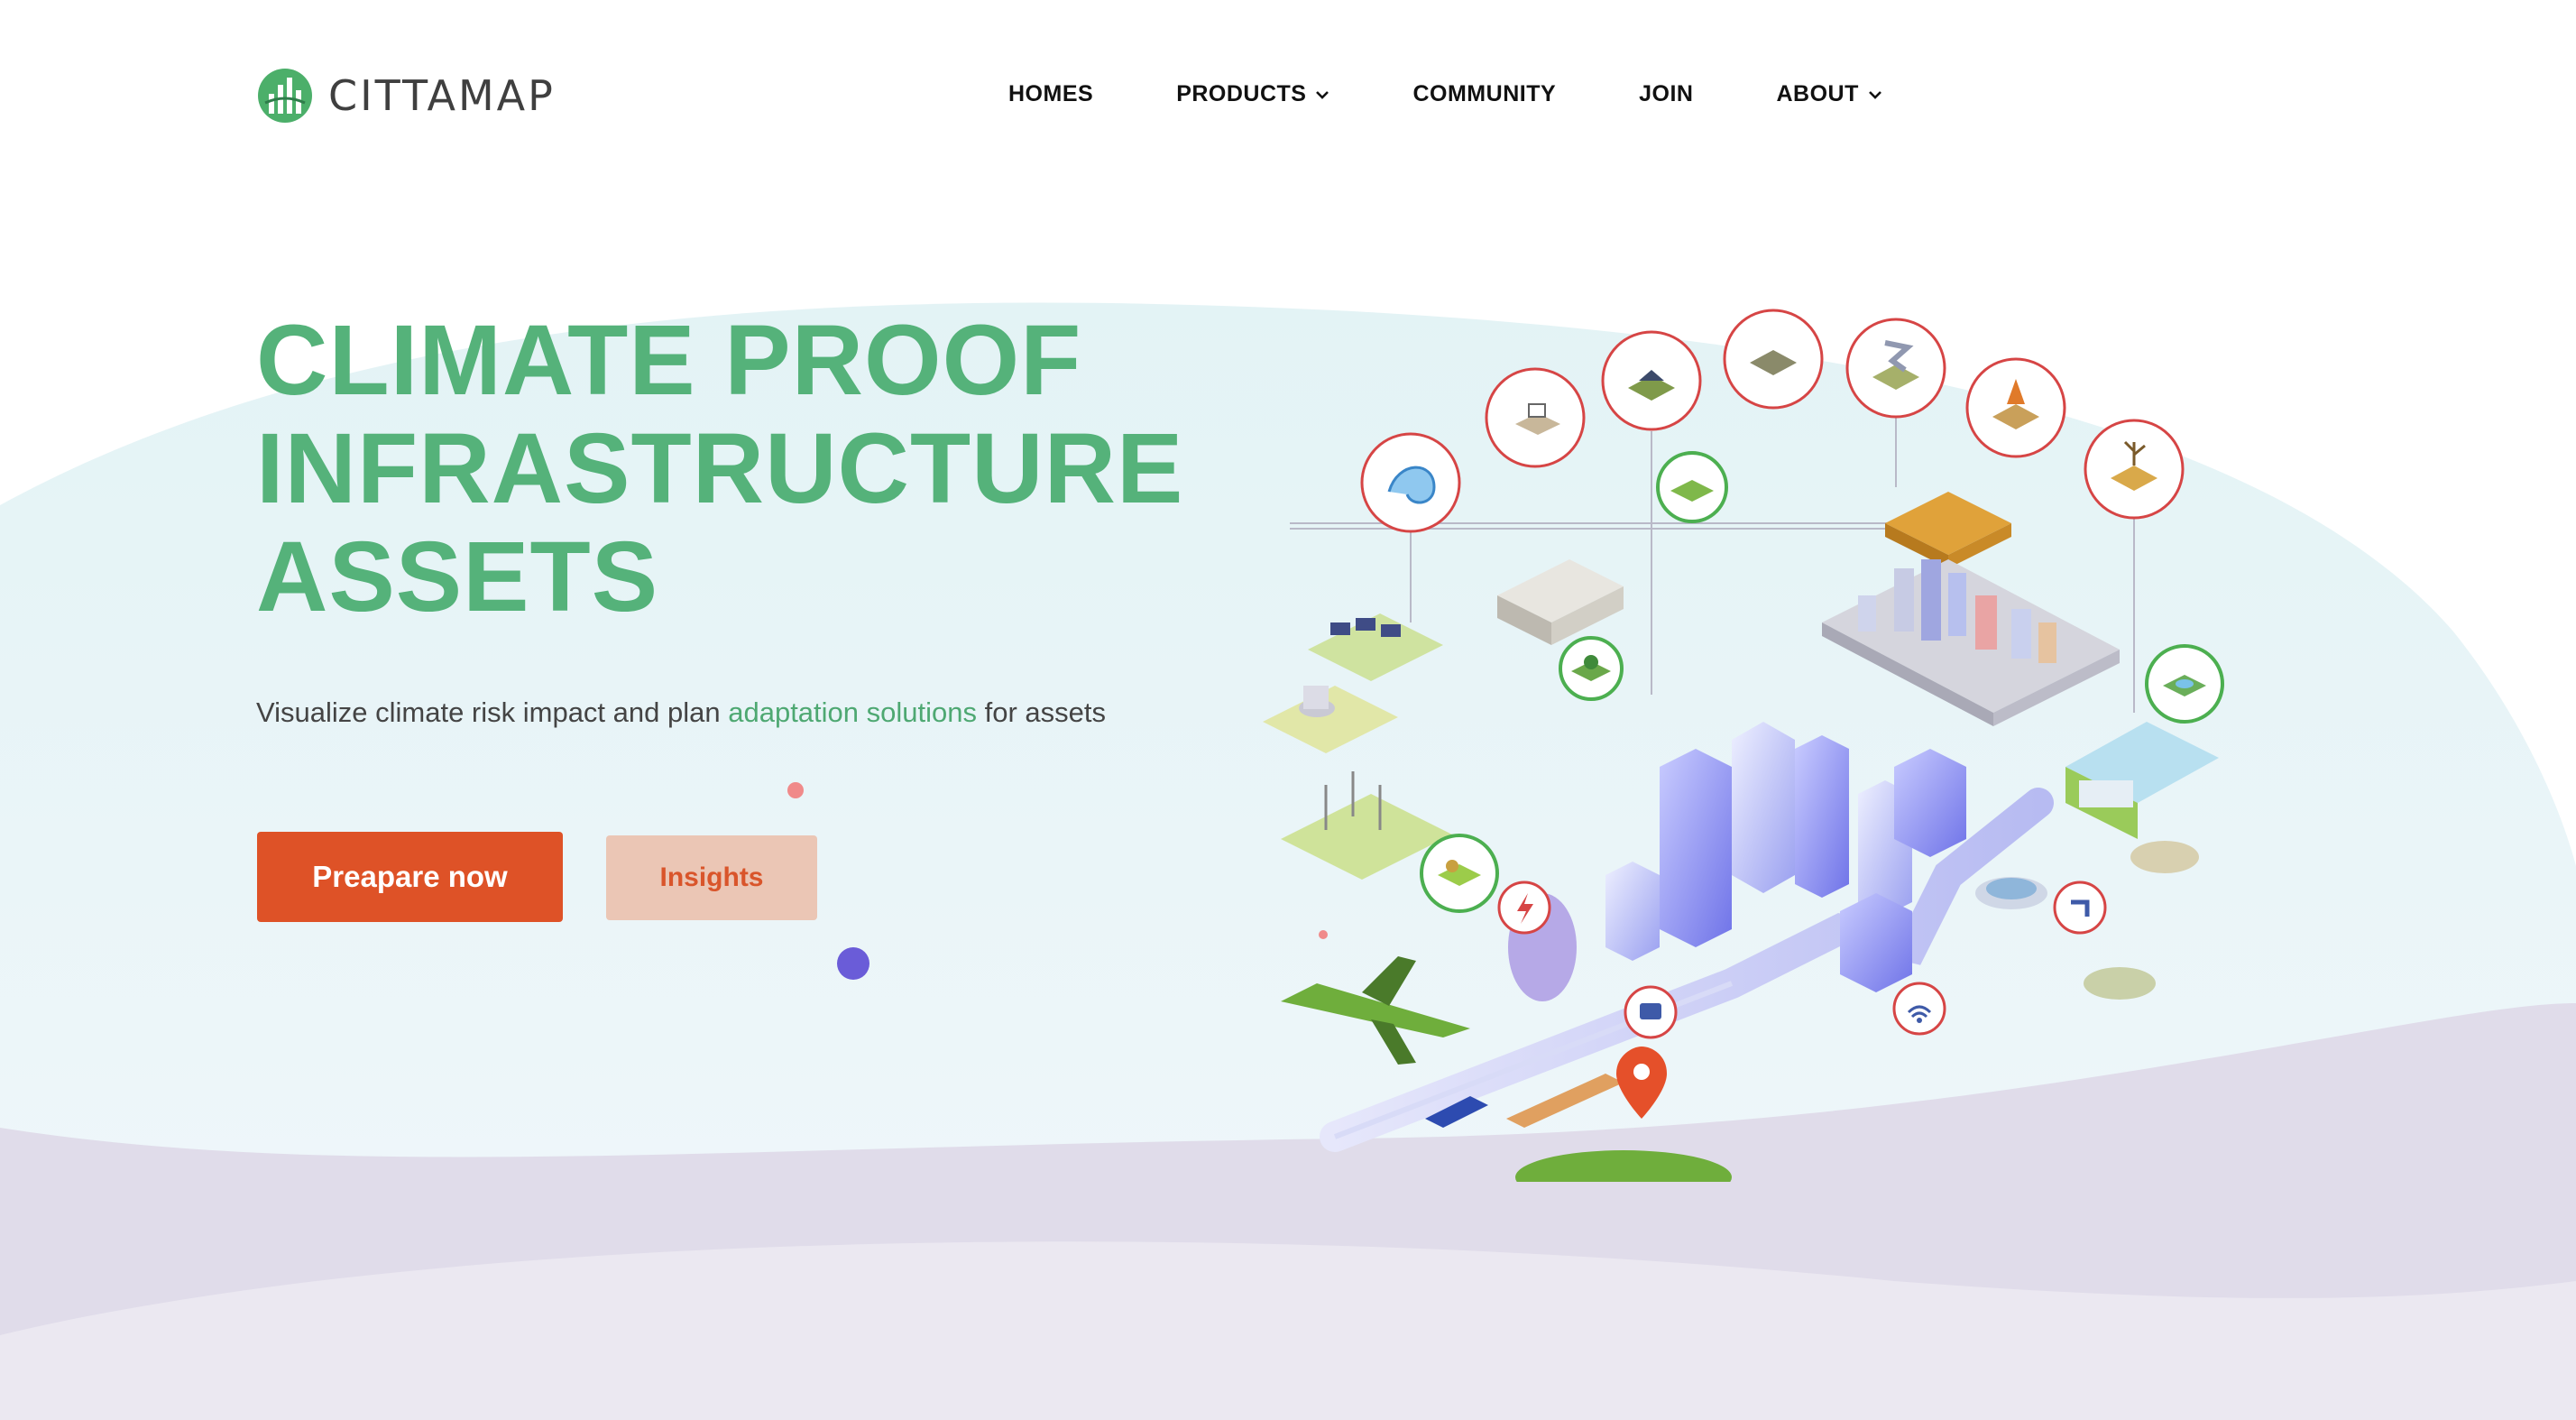 This screenshot has width=2576, height=1420. I want to click on nav-label: PRODUCTS, so click(1241, 94).